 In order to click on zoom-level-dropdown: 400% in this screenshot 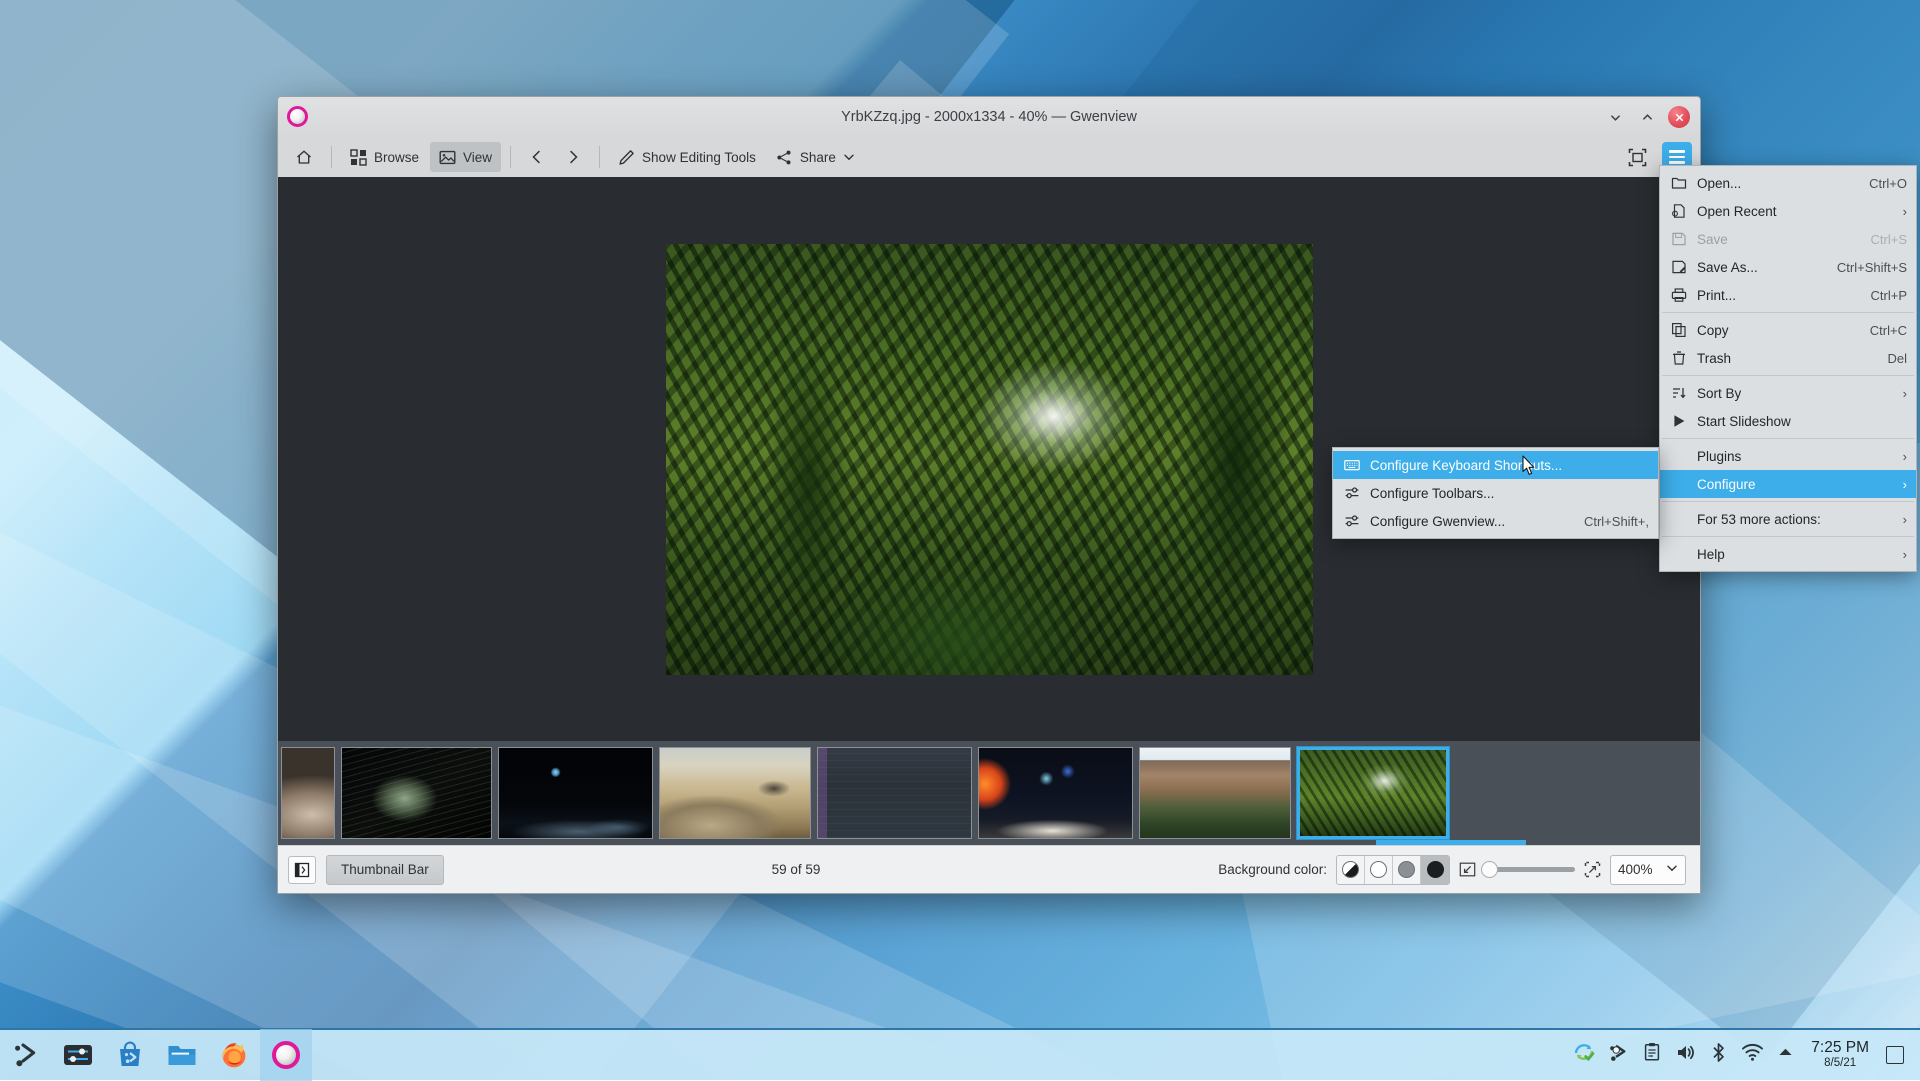, I will do `click(1648, 870)`.